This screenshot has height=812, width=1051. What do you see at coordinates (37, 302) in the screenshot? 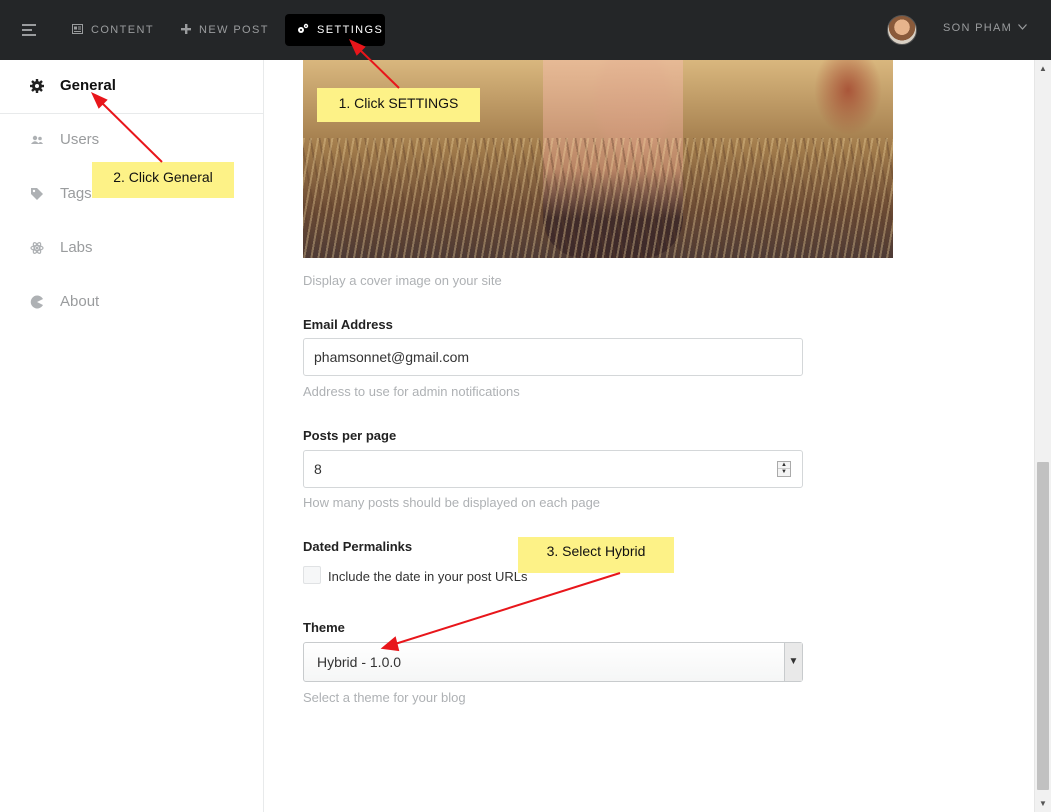
I see `pie-icon` at bounding box center [37, 302].